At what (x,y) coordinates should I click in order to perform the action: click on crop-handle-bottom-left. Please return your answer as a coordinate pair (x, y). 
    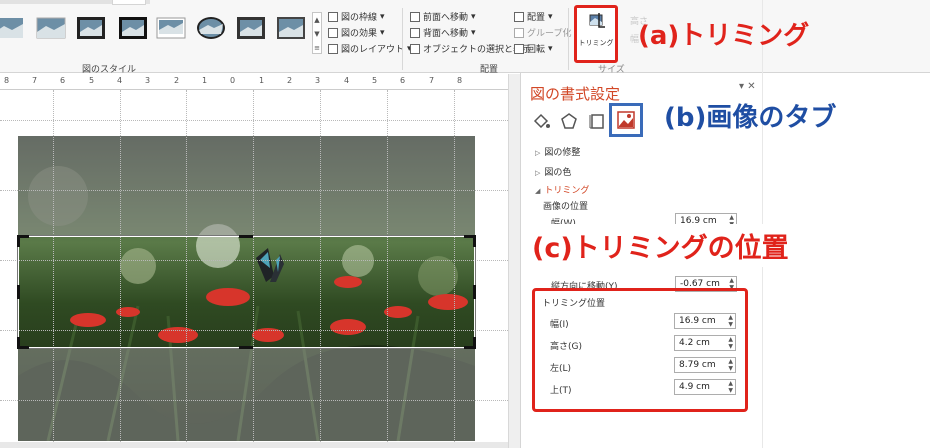
    Looking at the image, I should click on (23, 343).